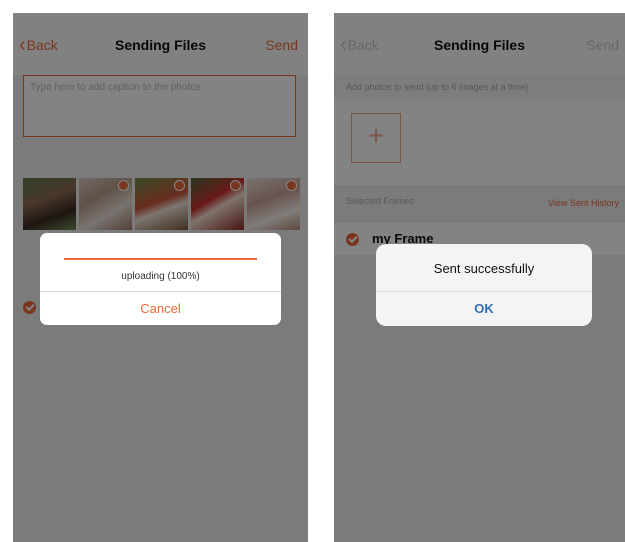  I want to click on upload-status: uploading (100%), so click(160, 276).